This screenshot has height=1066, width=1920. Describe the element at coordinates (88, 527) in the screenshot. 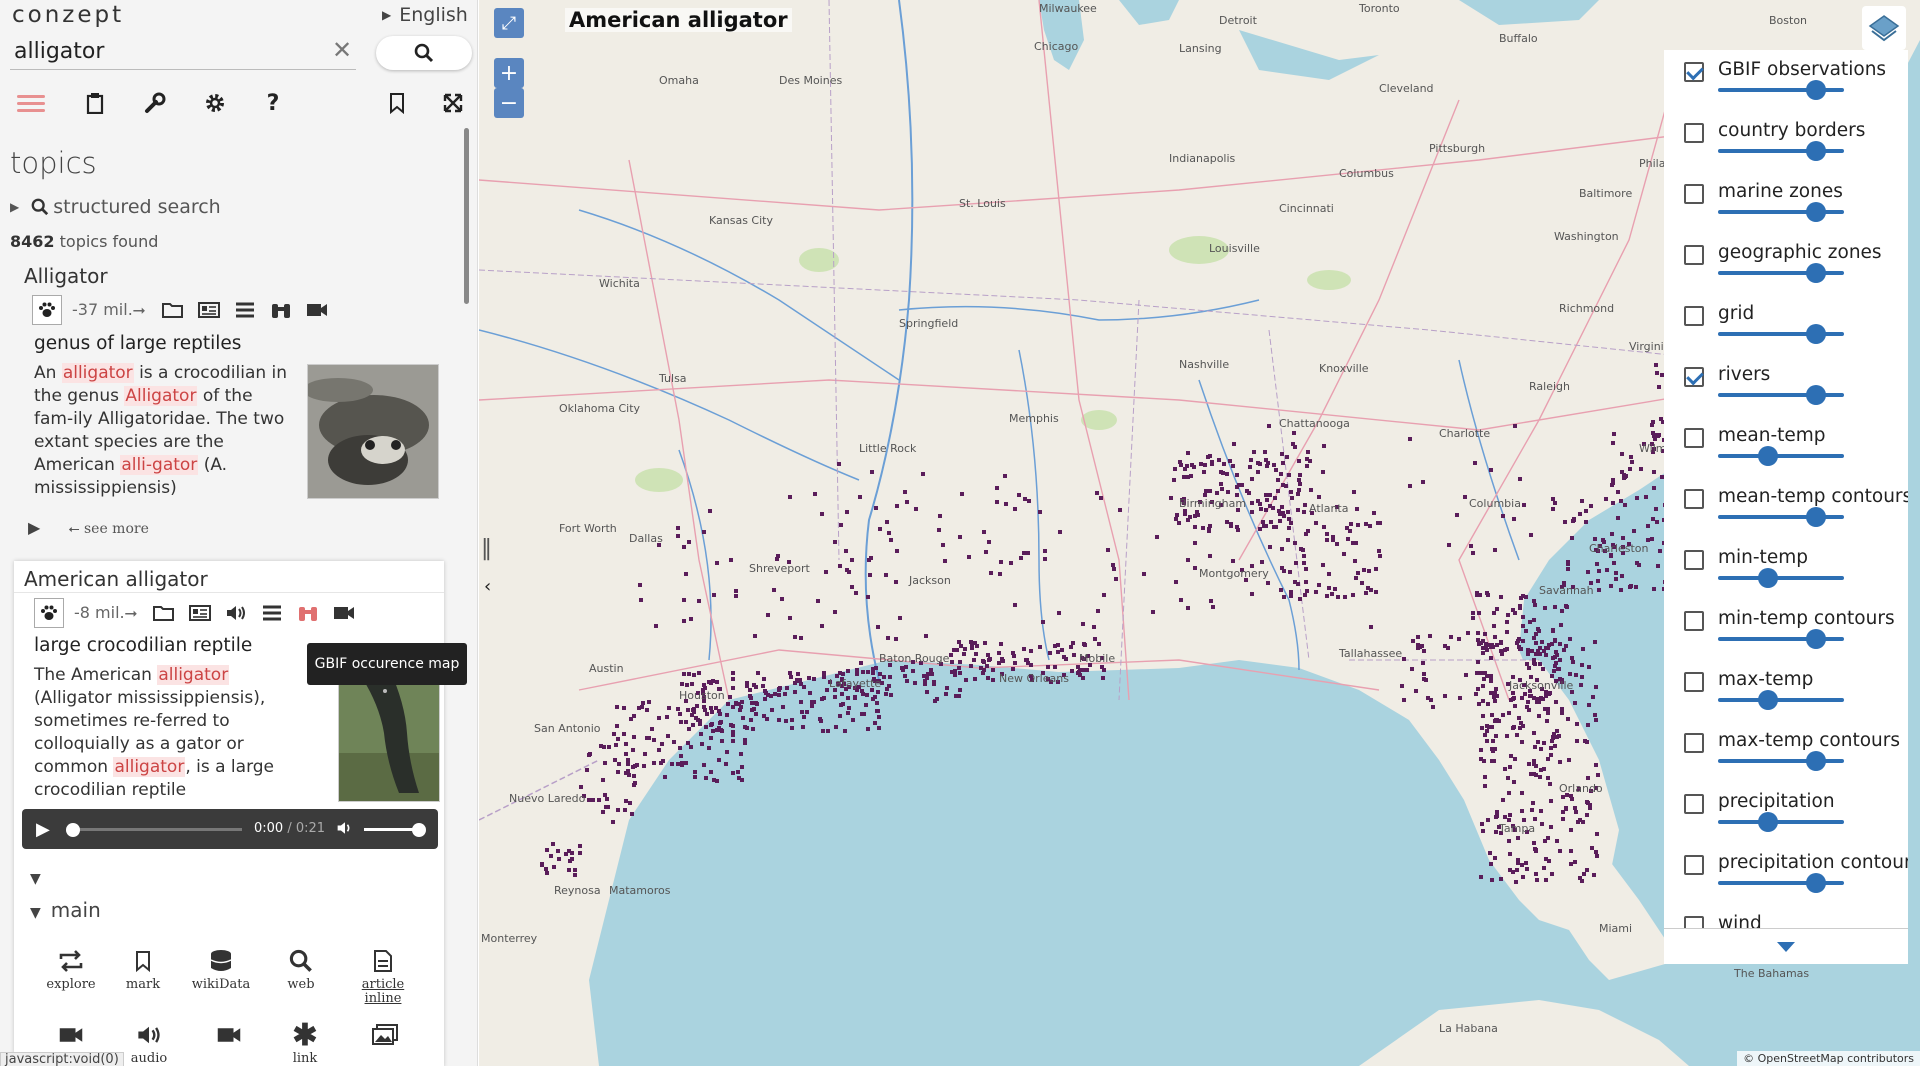

I see `see-more-link: ▶ ⭠ see more` at that location.